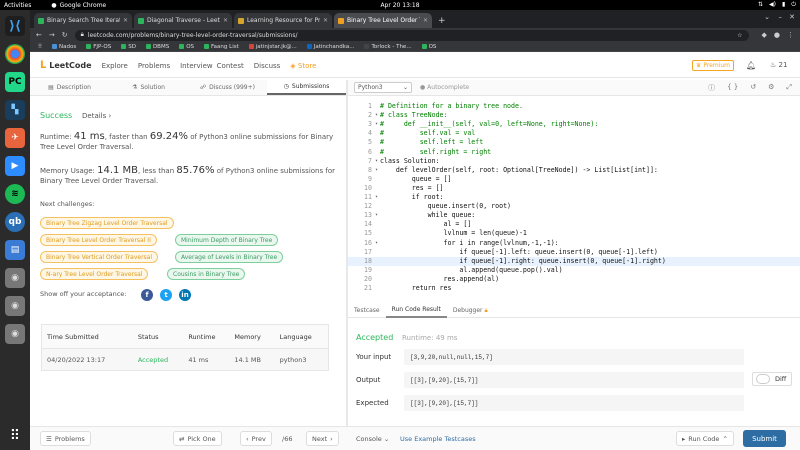  Describe the element at coordinates (157, 47) in the screenshot. I see `bookmark-item: DBMS` at that location.